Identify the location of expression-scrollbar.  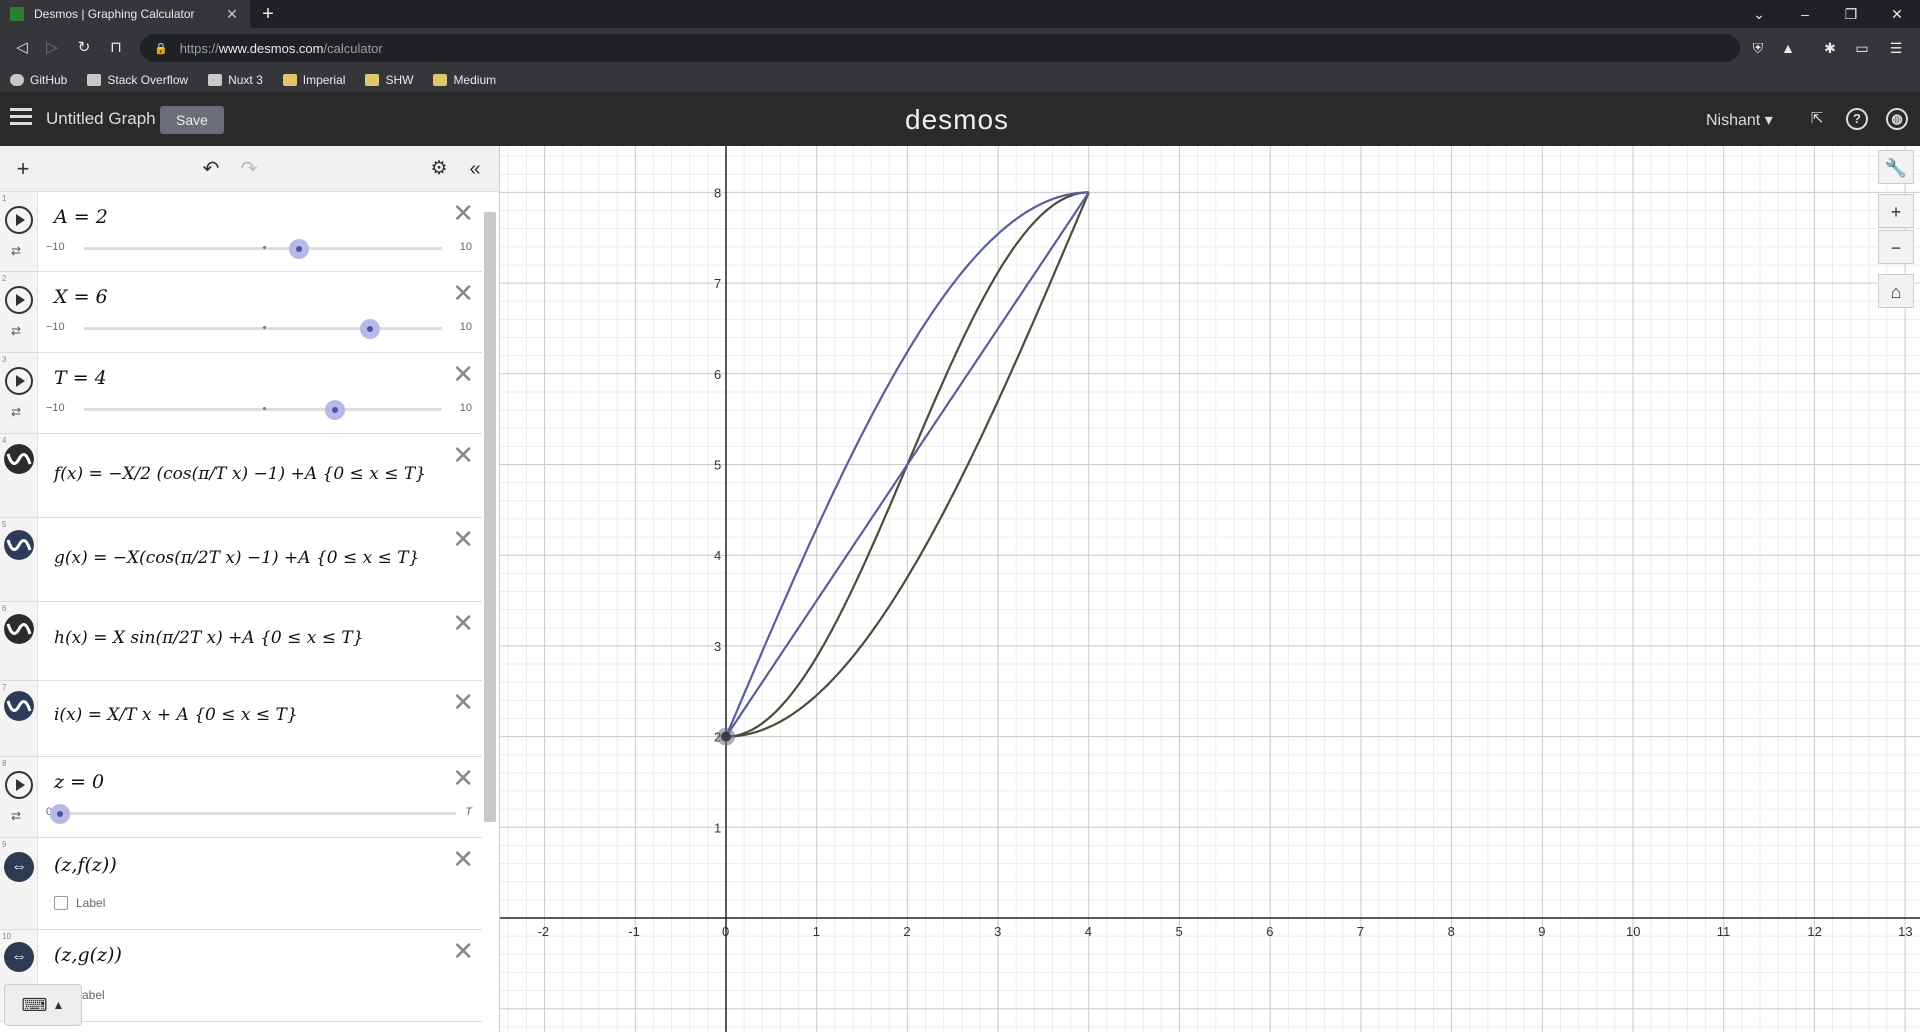
(490, 582).